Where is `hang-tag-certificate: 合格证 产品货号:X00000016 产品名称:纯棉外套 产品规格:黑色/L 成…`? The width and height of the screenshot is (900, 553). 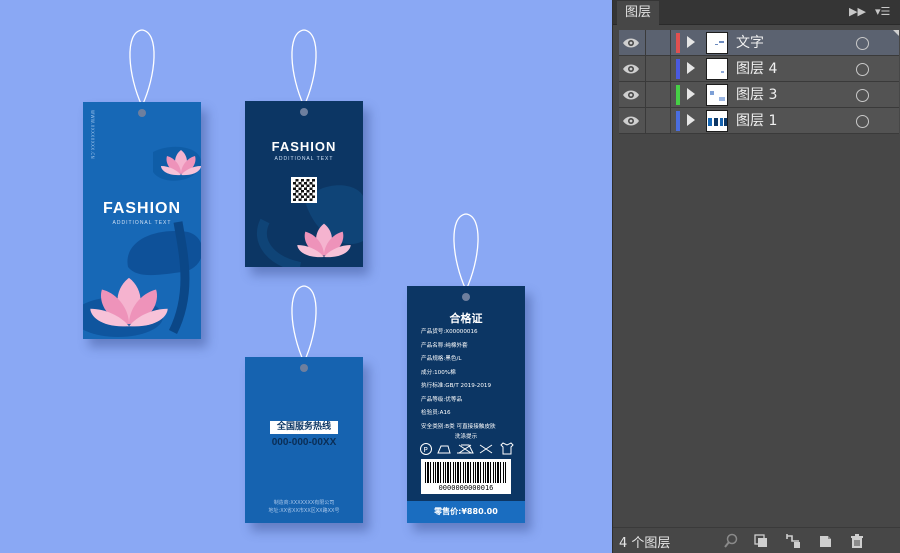
hang-tag-certificate: 合格证 产品货号:X00000016 产品名称:纯棉外套 产品规格:黑色/L 成… is located at coordinates (466, 404).